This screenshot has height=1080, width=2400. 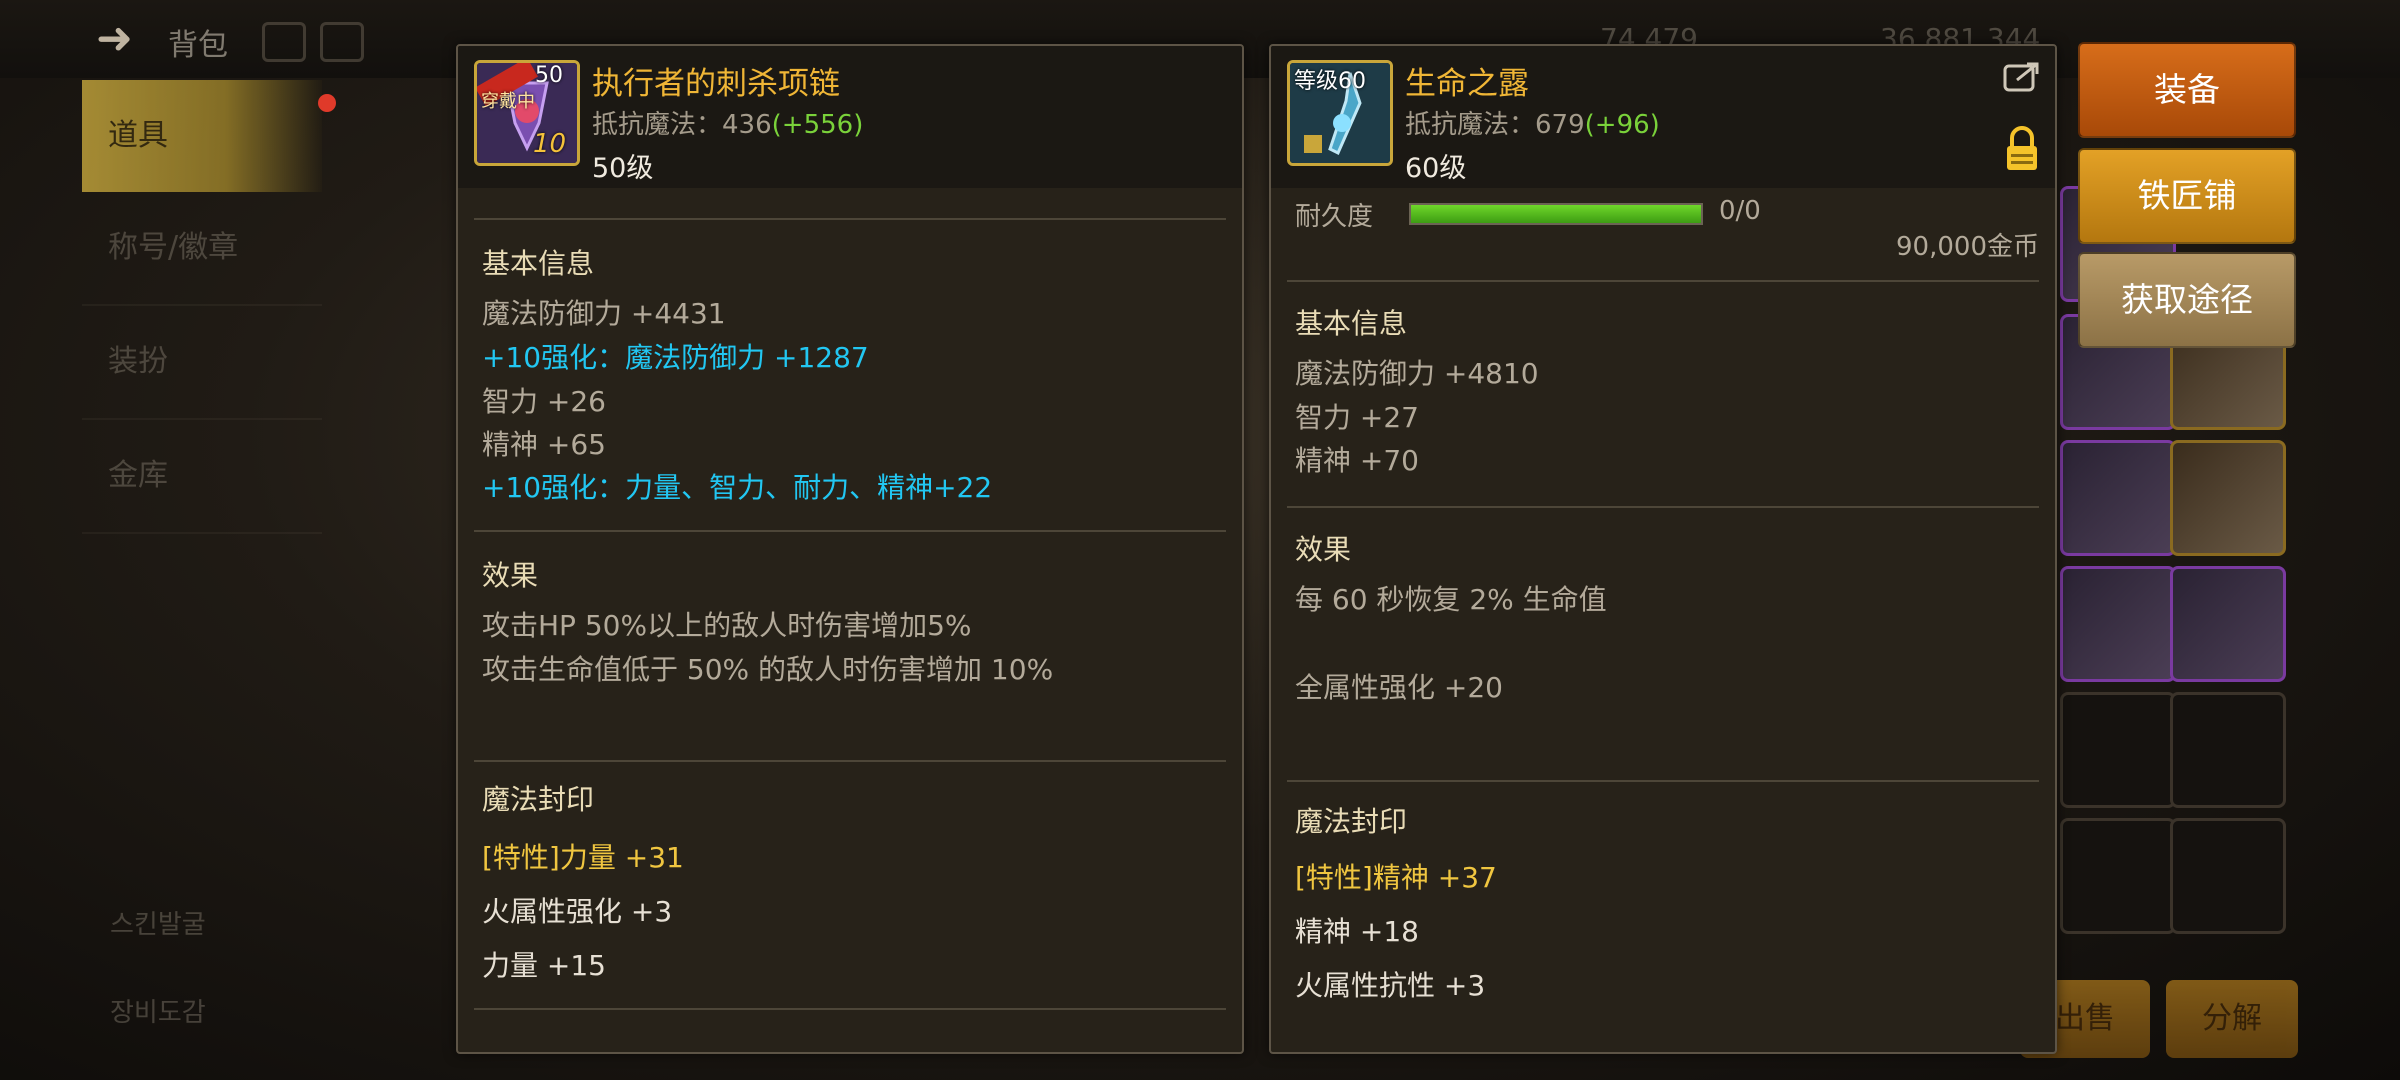 What do you see at coordinates (604, 313) in the screenshot?
I see `stat-line: 魔法防御力 +4431` at bounding box center [604, 313].